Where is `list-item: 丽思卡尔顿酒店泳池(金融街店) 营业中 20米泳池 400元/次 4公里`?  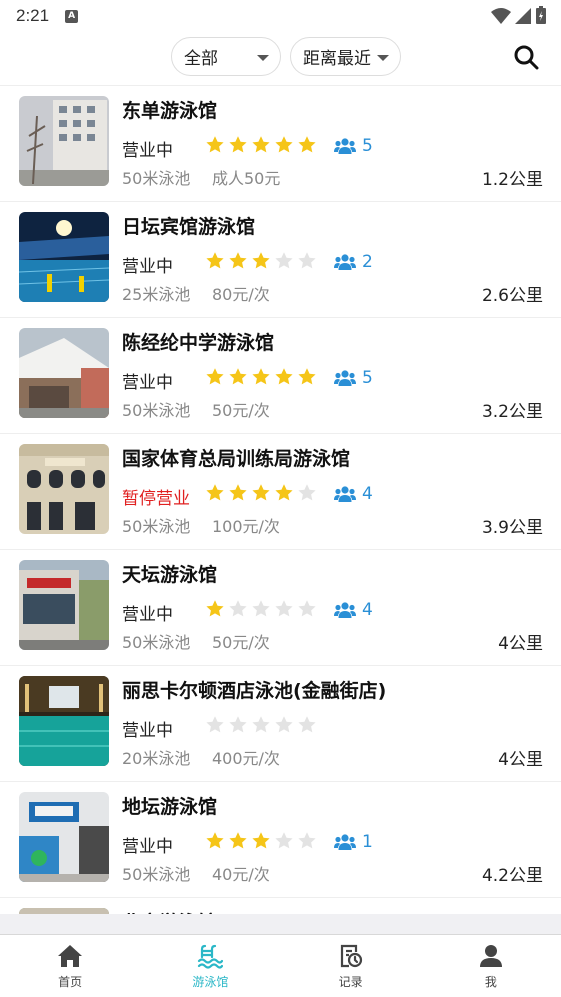 list-item: 丽思卡尔顿酒店泳池(金融街店) 营业中 20米泳池 400元/次 4公里 is located at coordinates (280, 724).